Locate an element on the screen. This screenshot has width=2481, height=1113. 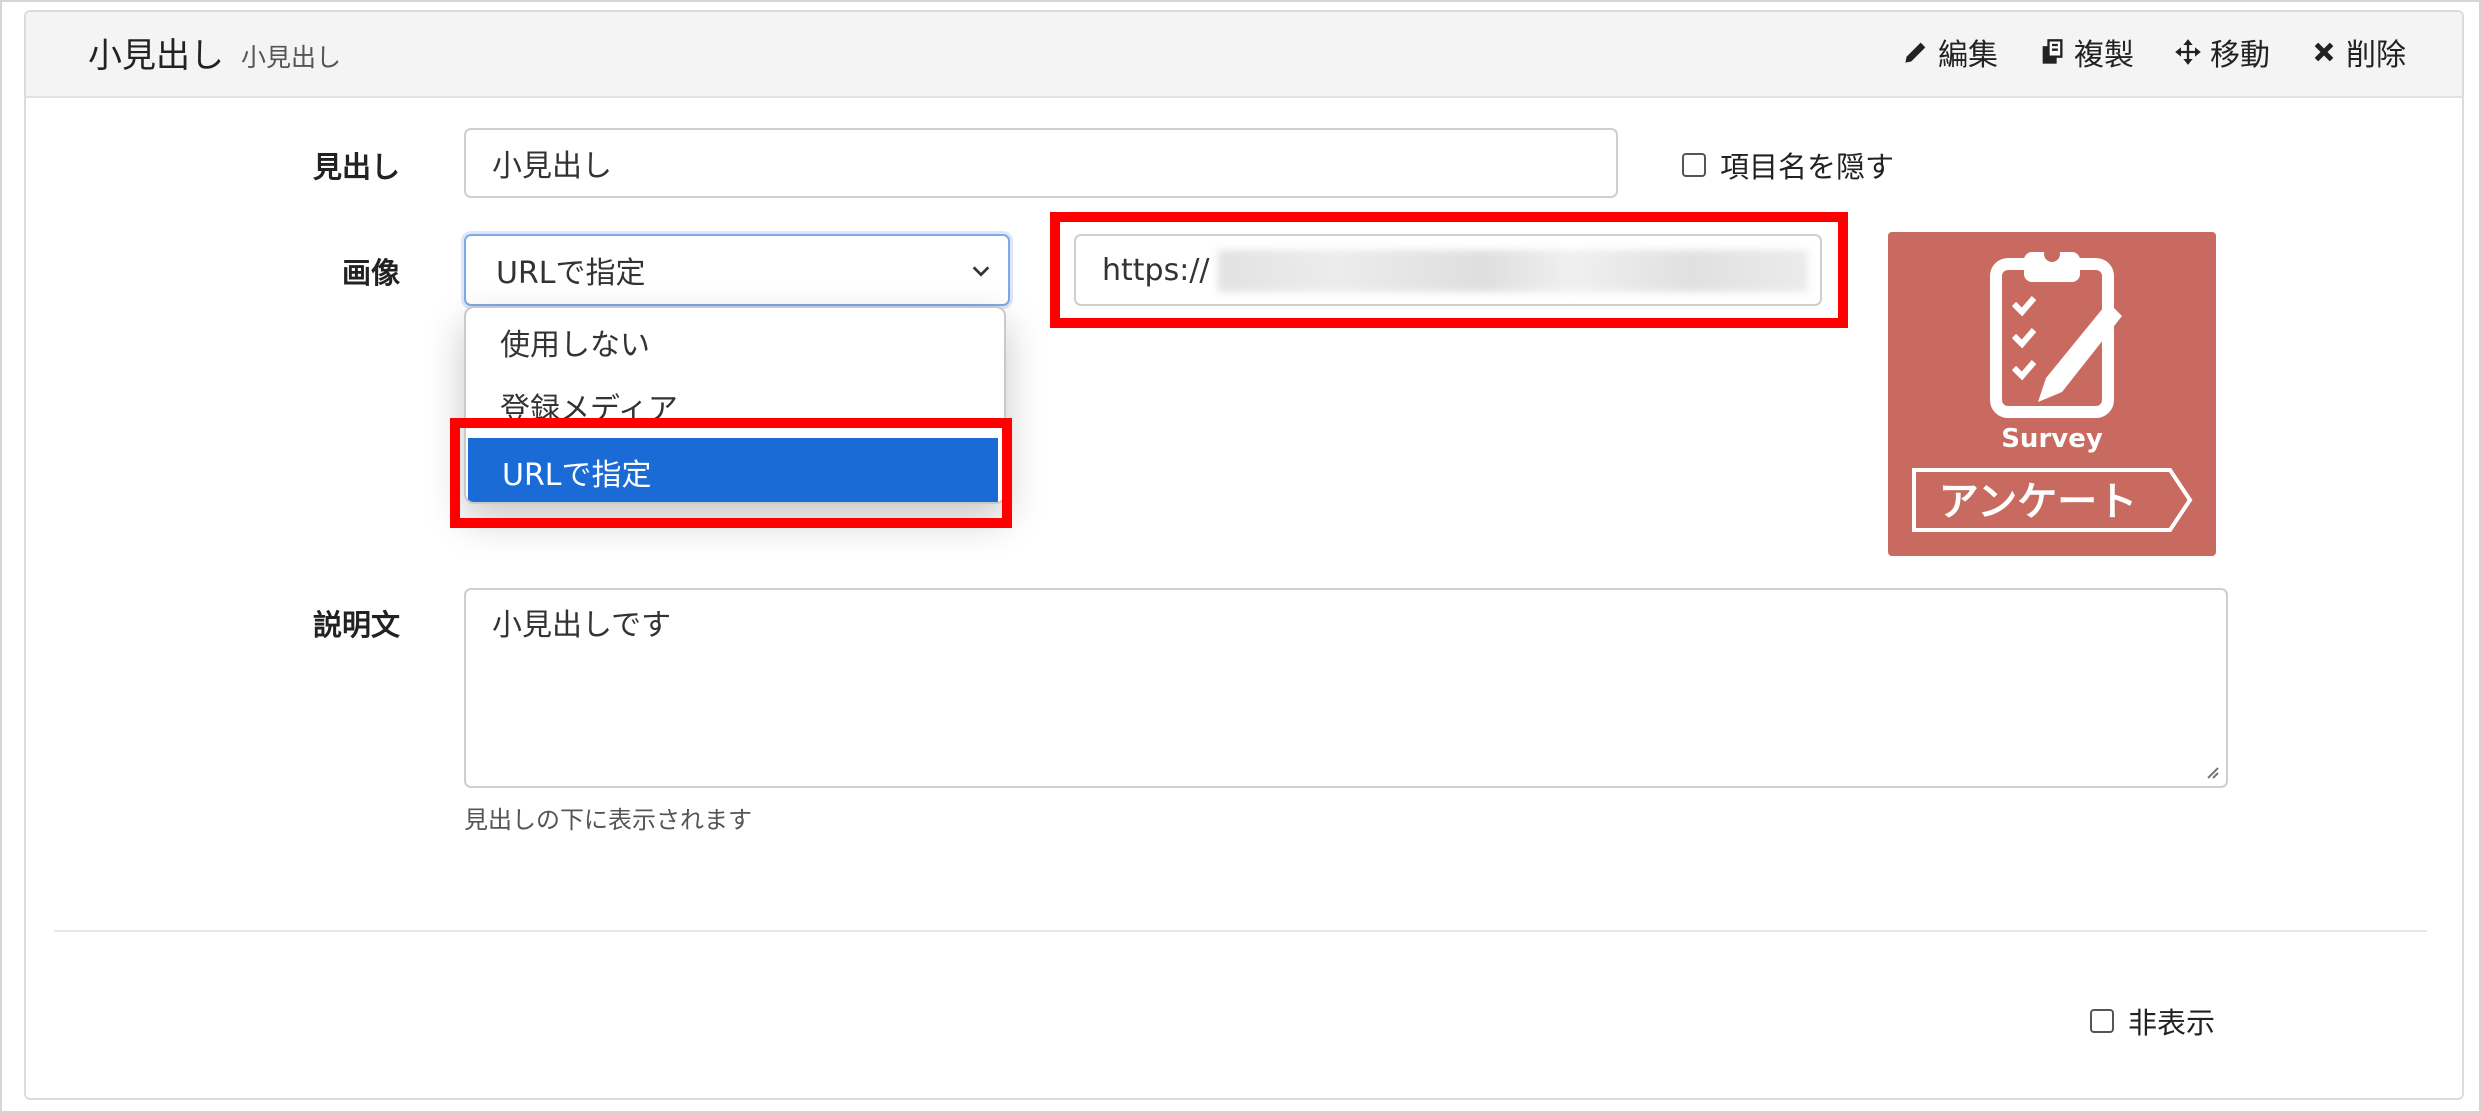
description-label: 説明文 is located at coordinates (356, 625).